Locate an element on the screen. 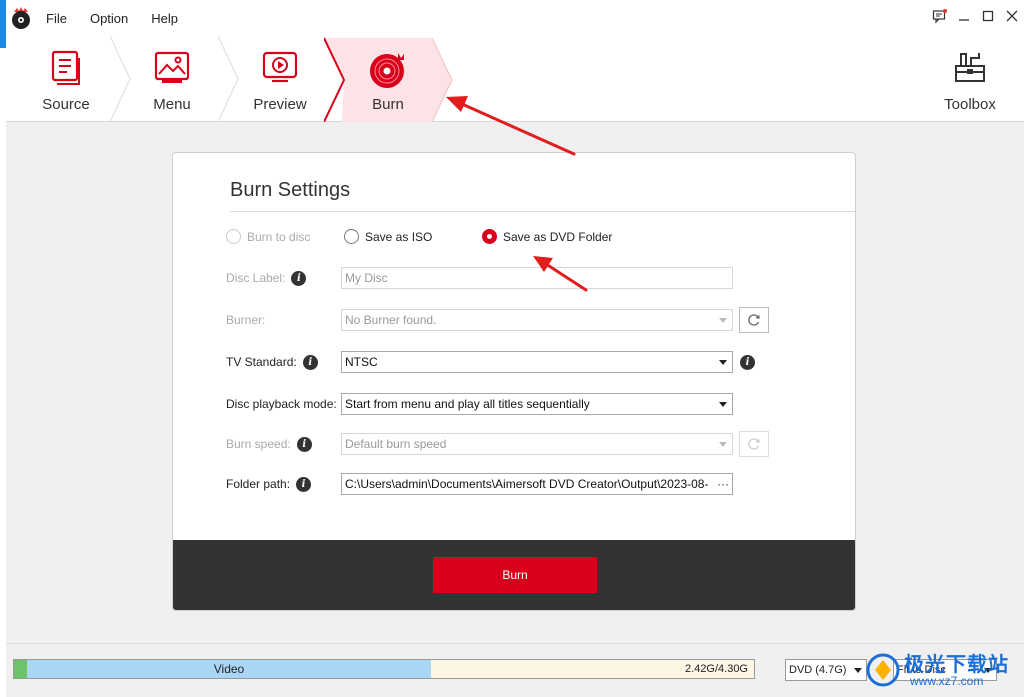 This screenshot has height=697, width=1024. folder-path-row: Folder path: i is located at coordinates (269, 484).